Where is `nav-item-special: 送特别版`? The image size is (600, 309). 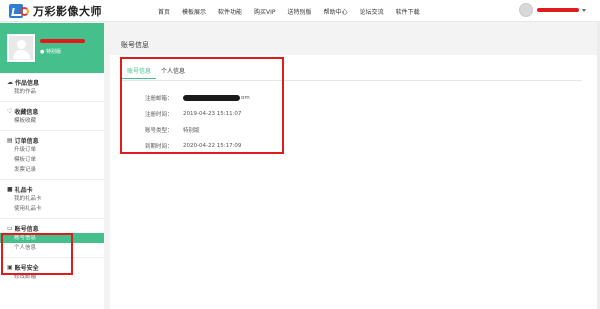 nav-item-special: 送特别版 is located at coordinates (300, 11).